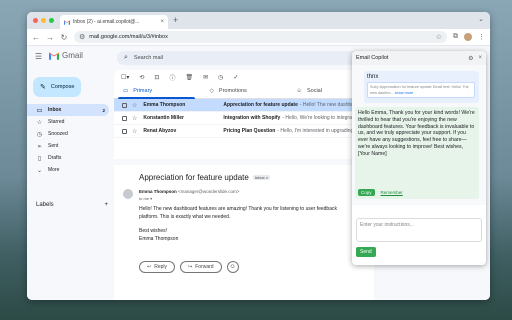 Image resolution: width=512 pixels, height=320 pixels. Describe the element at coordinates (164, 105) in the screenshot. I see `email-sender: Emma Thompson` at that location.